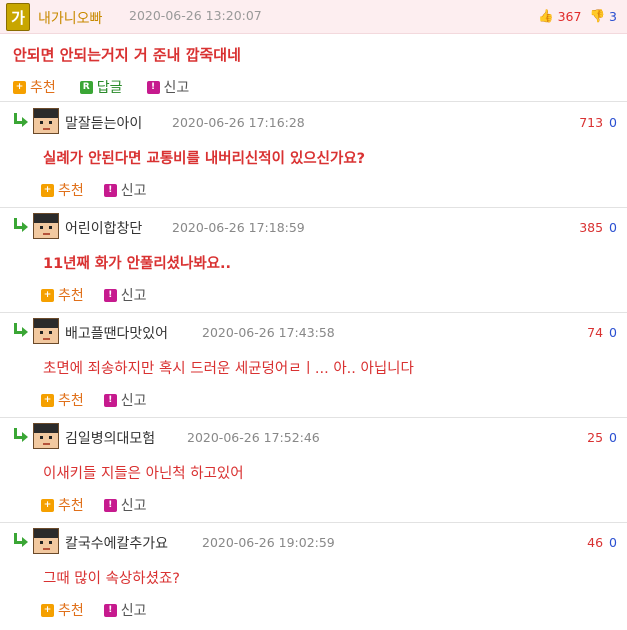 The height and width of the screenshot is (630, 627). What do you see at coordinates (109, 88) in the screenshot?
I see `reply-label: 답글` at bounding box center [109, 88].